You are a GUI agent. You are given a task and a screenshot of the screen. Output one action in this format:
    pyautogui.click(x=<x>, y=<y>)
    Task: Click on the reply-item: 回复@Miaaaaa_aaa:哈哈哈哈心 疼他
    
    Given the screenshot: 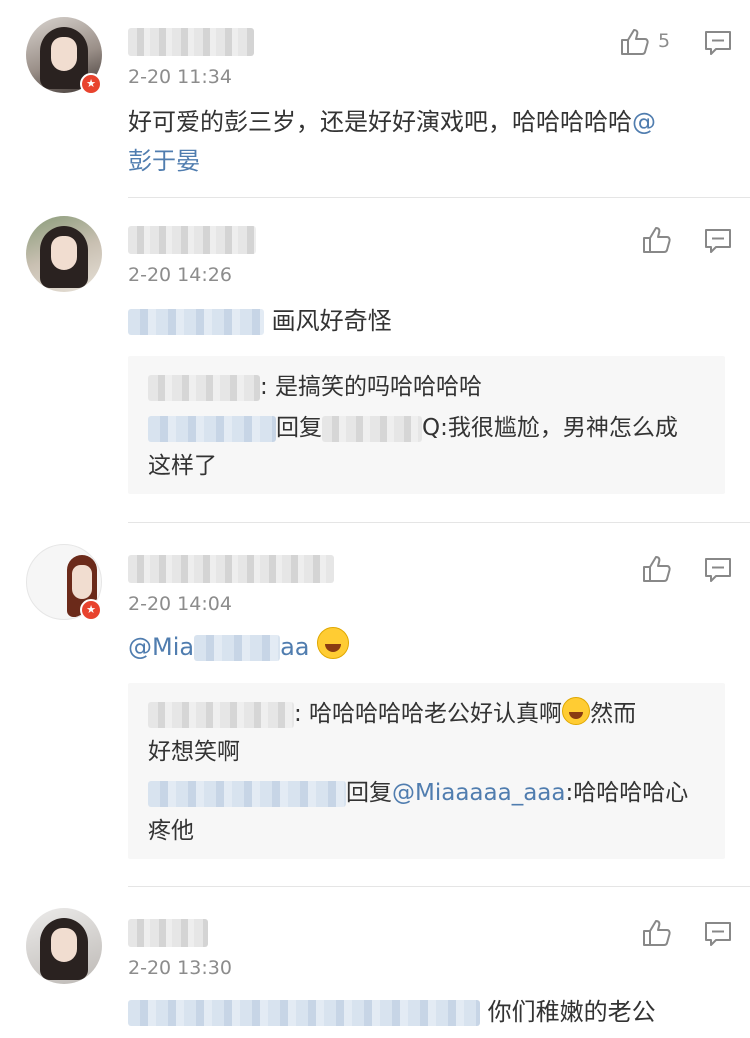 What is the action you would take?
    pyautogui.click(x=418, y=812)
    